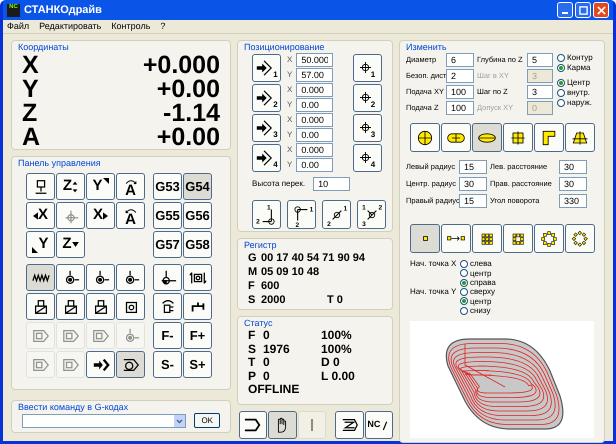 The height and width of the screenshot is (444, 616). What do you see at coordinates (197, 215) in the screenshot?
I see `mode-button: G56` at bounding box center [197, 215].